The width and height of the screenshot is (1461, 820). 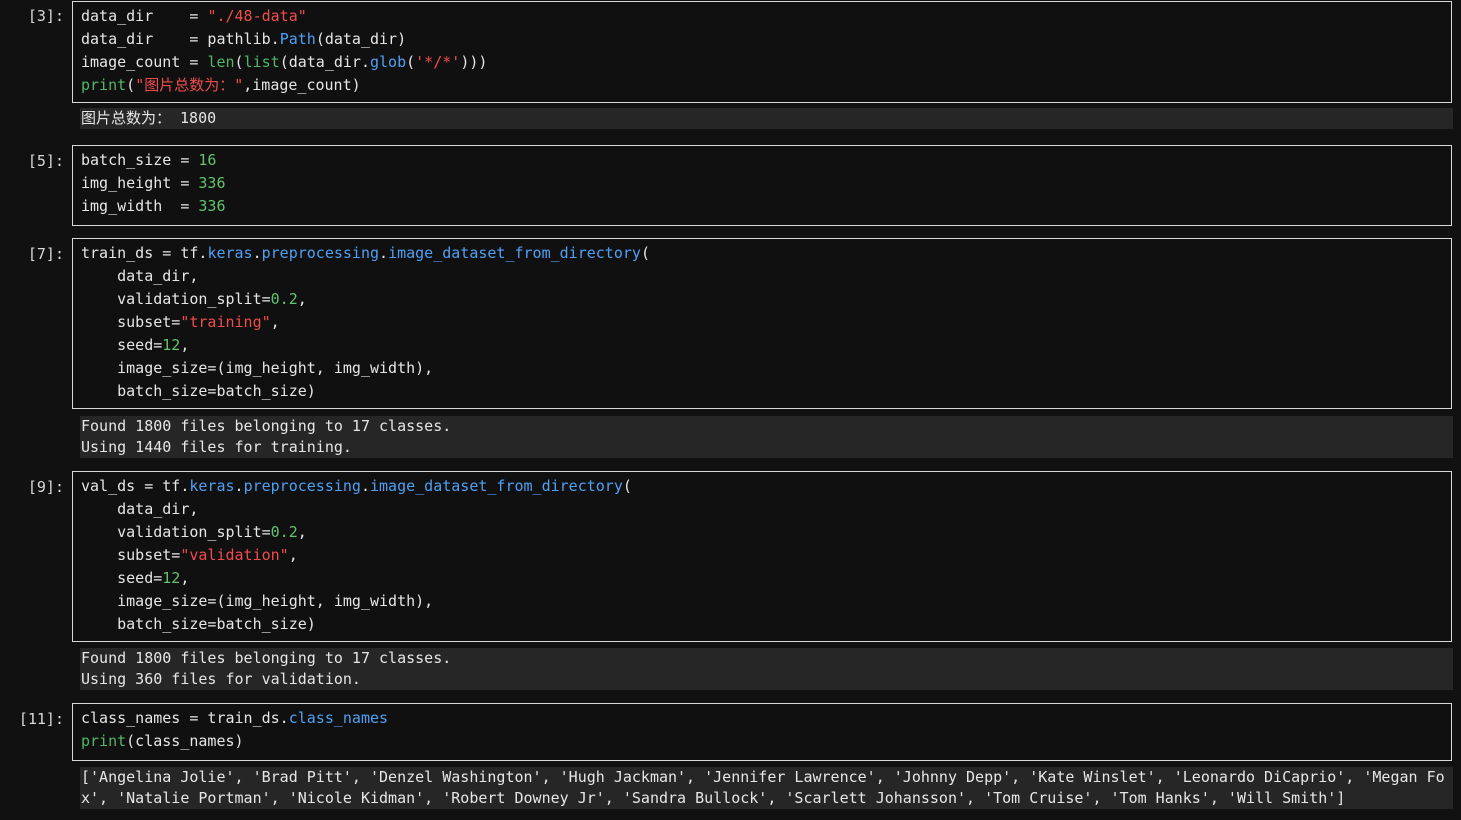 I want to click on code-token: (data_dir), so click(x=361, y=39).